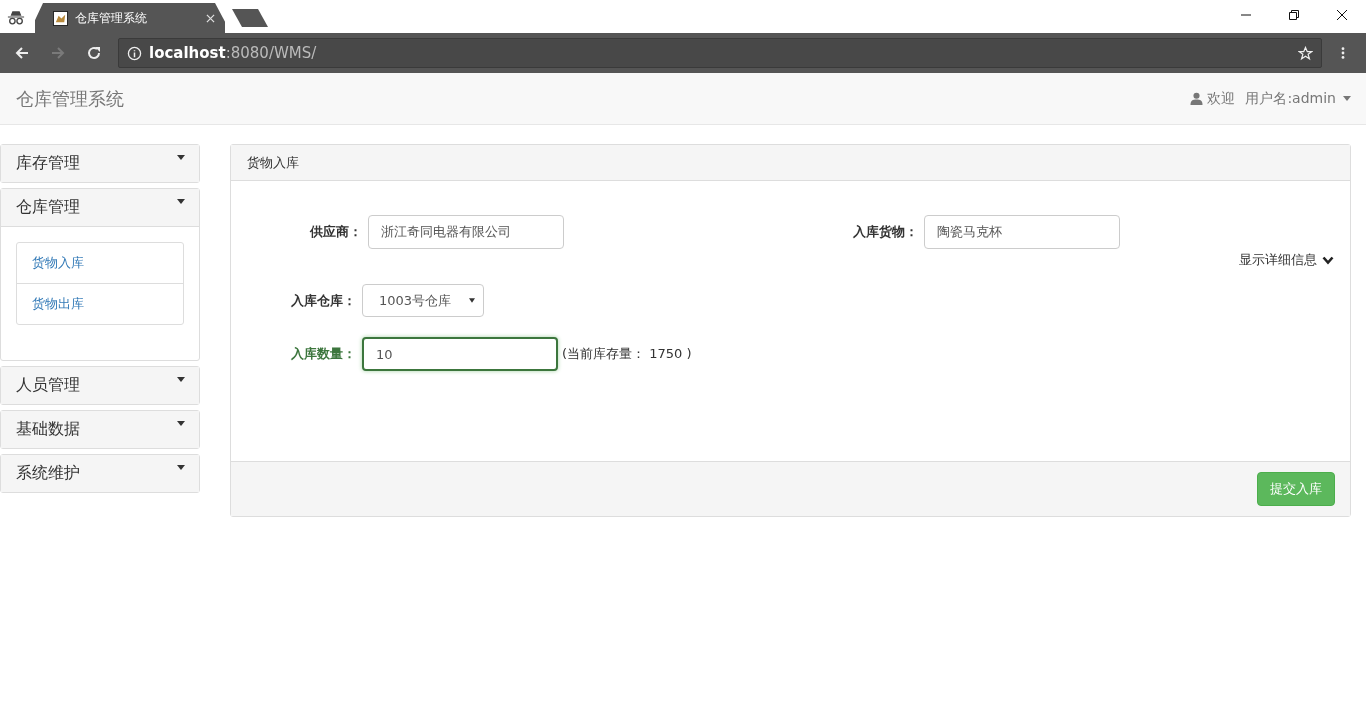 The width and height of the screenshot is (1366, 727). What do you see at coordinates (100, 163) in the screenshot?
I see `sidebar-group: 库存管理` at bounding box center [100, 163].